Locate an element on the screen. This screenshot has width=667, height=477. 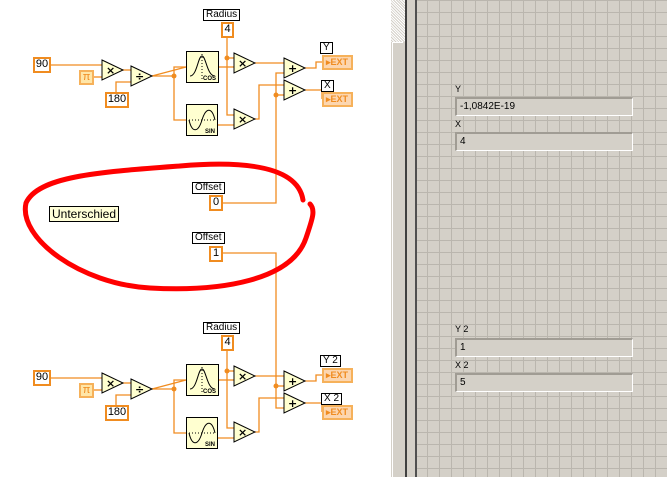
offset-1-label: Offset is located at coordinates (208, 238).